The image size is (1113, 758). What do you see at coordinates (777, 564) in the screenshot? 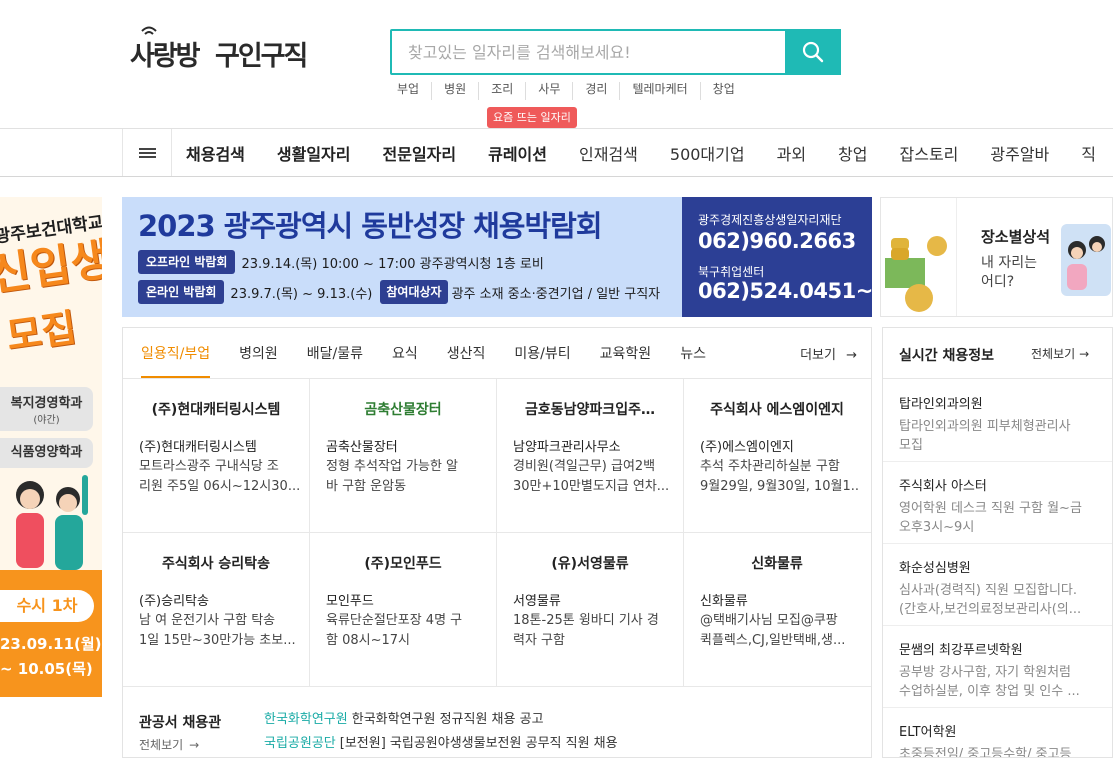
I see `company-logo: 신화물류` at bounding box center [777, 564].